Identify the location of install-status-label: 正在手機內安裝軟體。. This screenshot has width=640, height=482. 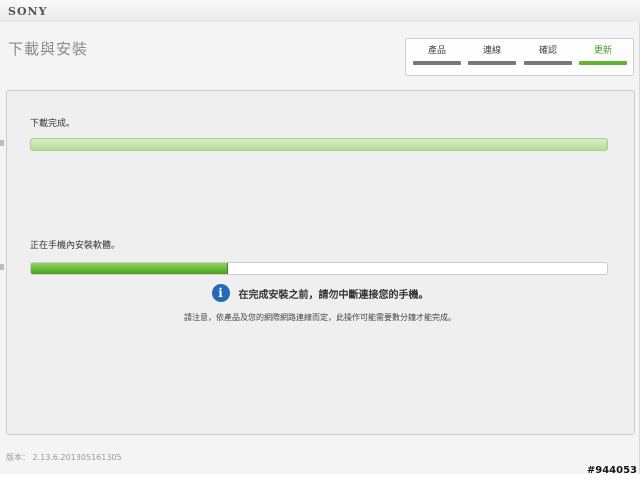
(75, 246).